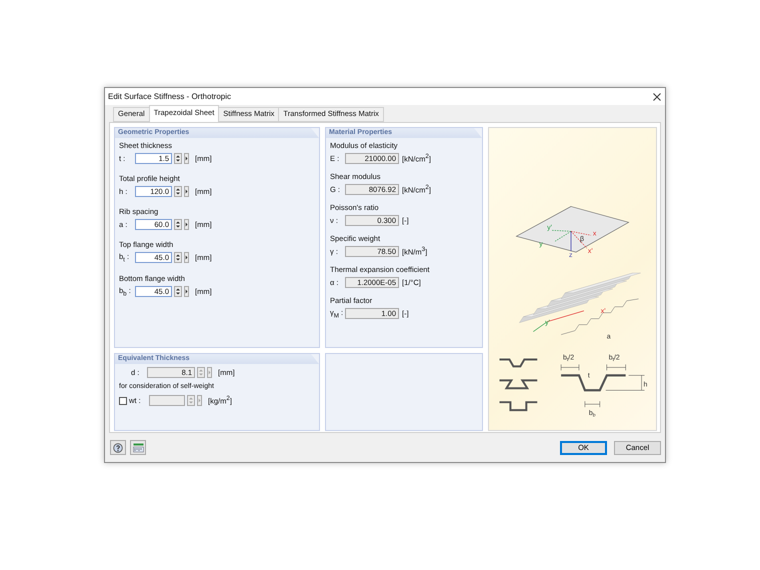 This screenshot has height=570, width=760. I want to click on checkbox, so click(123, 400).